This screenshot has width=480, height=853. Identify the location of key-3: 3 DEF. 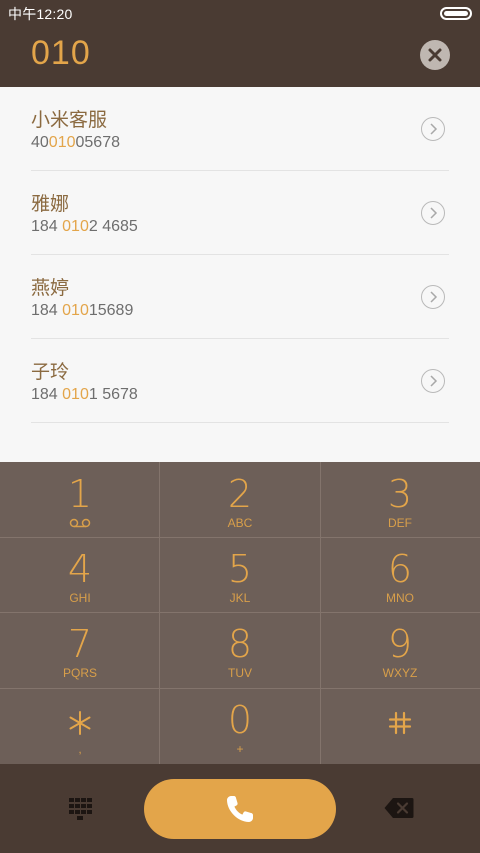
(400, 499).